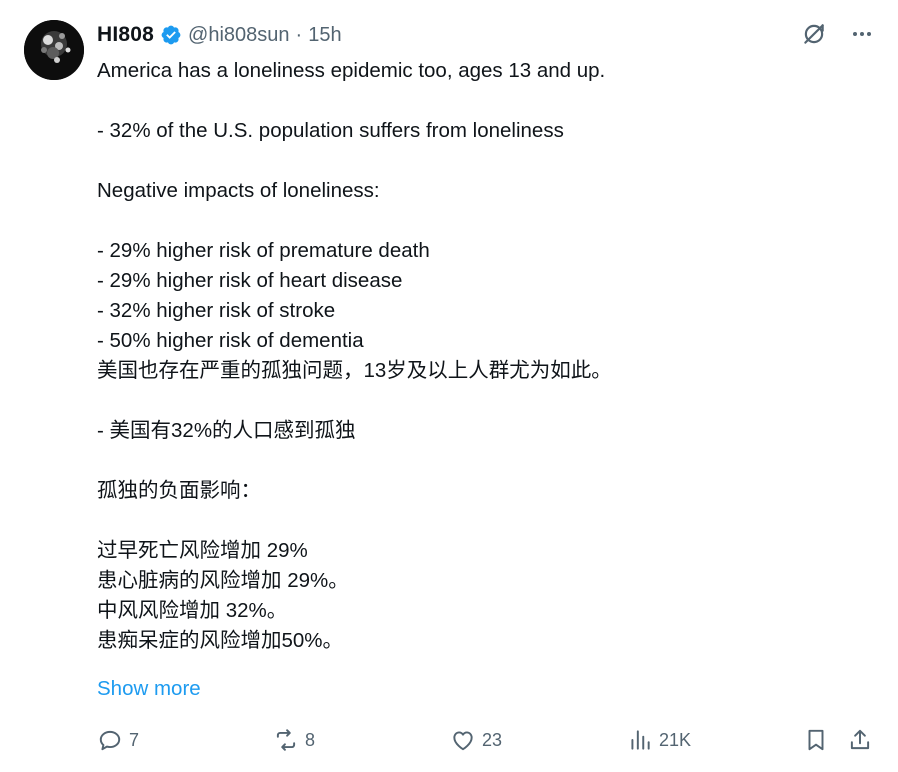 The width and height of the screenshot is (898, 772). Describe the element at coordinates (814, 34) in the screenshot. I see `grok-icon` at that location.